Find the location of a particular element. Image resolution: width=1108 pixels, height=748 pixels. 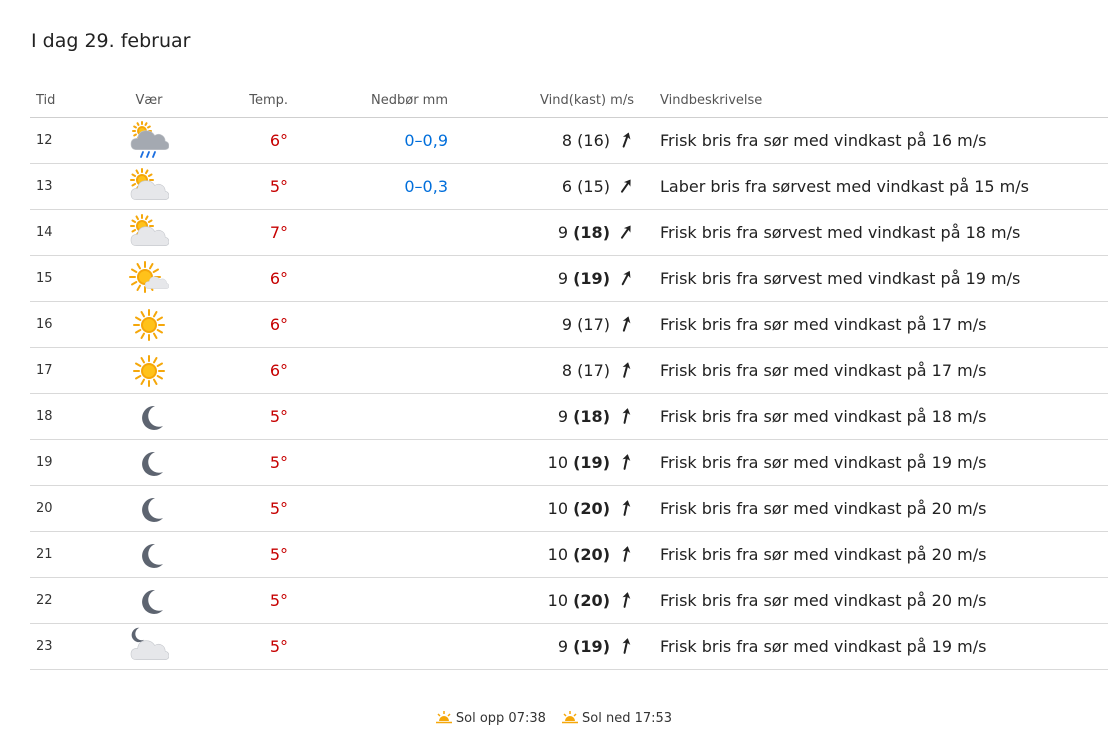

time-cell: 19 is located at coordinates (75, 462).